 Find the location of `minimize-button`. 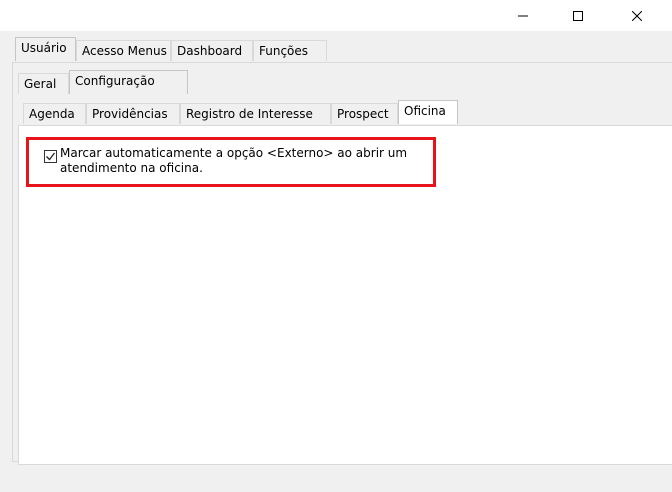

minimize-button is located at coordinates (523, 15).